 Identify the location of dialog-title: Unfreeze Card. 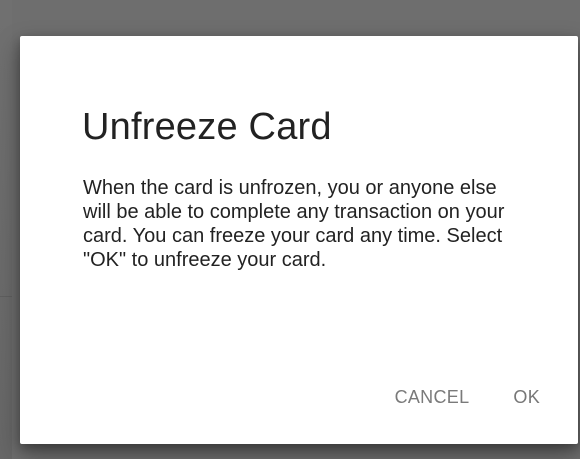
(207, 127).